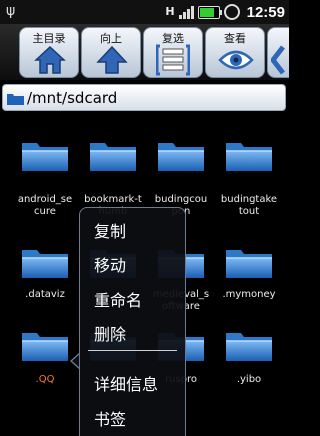 Image resolution: width=320 pixels, height=436 pixels. I want to click on up-button: 向上, so click(111, 52).